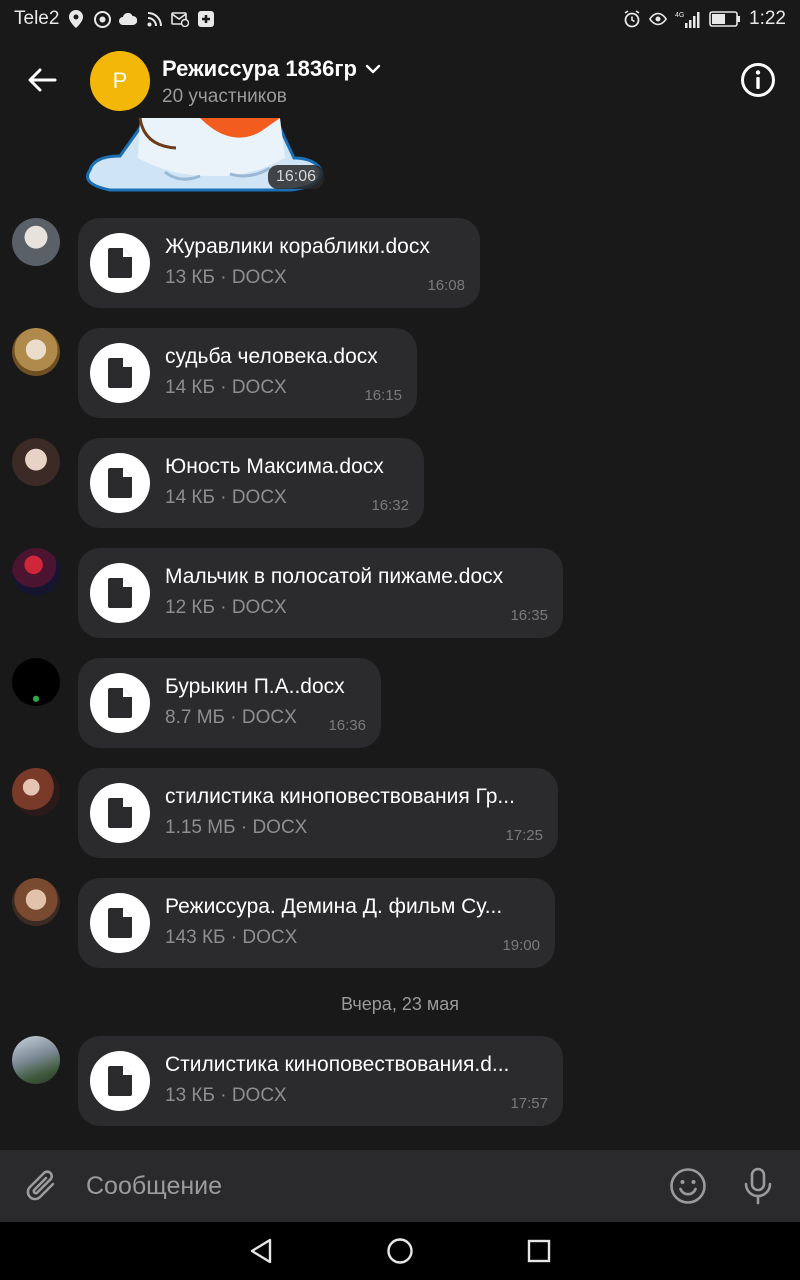 The width and height of the screenshot is (800, 1280). Describe the element at coordinates (632, 19) in the screenshot. I see `alarm-icon` at that location.